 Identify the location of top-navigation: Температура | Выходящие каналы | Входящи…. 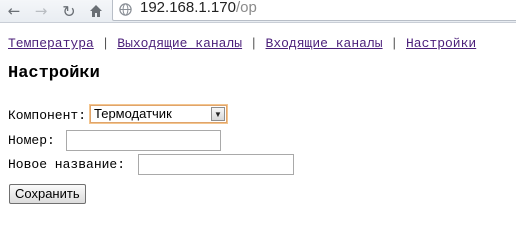
(242, 43).